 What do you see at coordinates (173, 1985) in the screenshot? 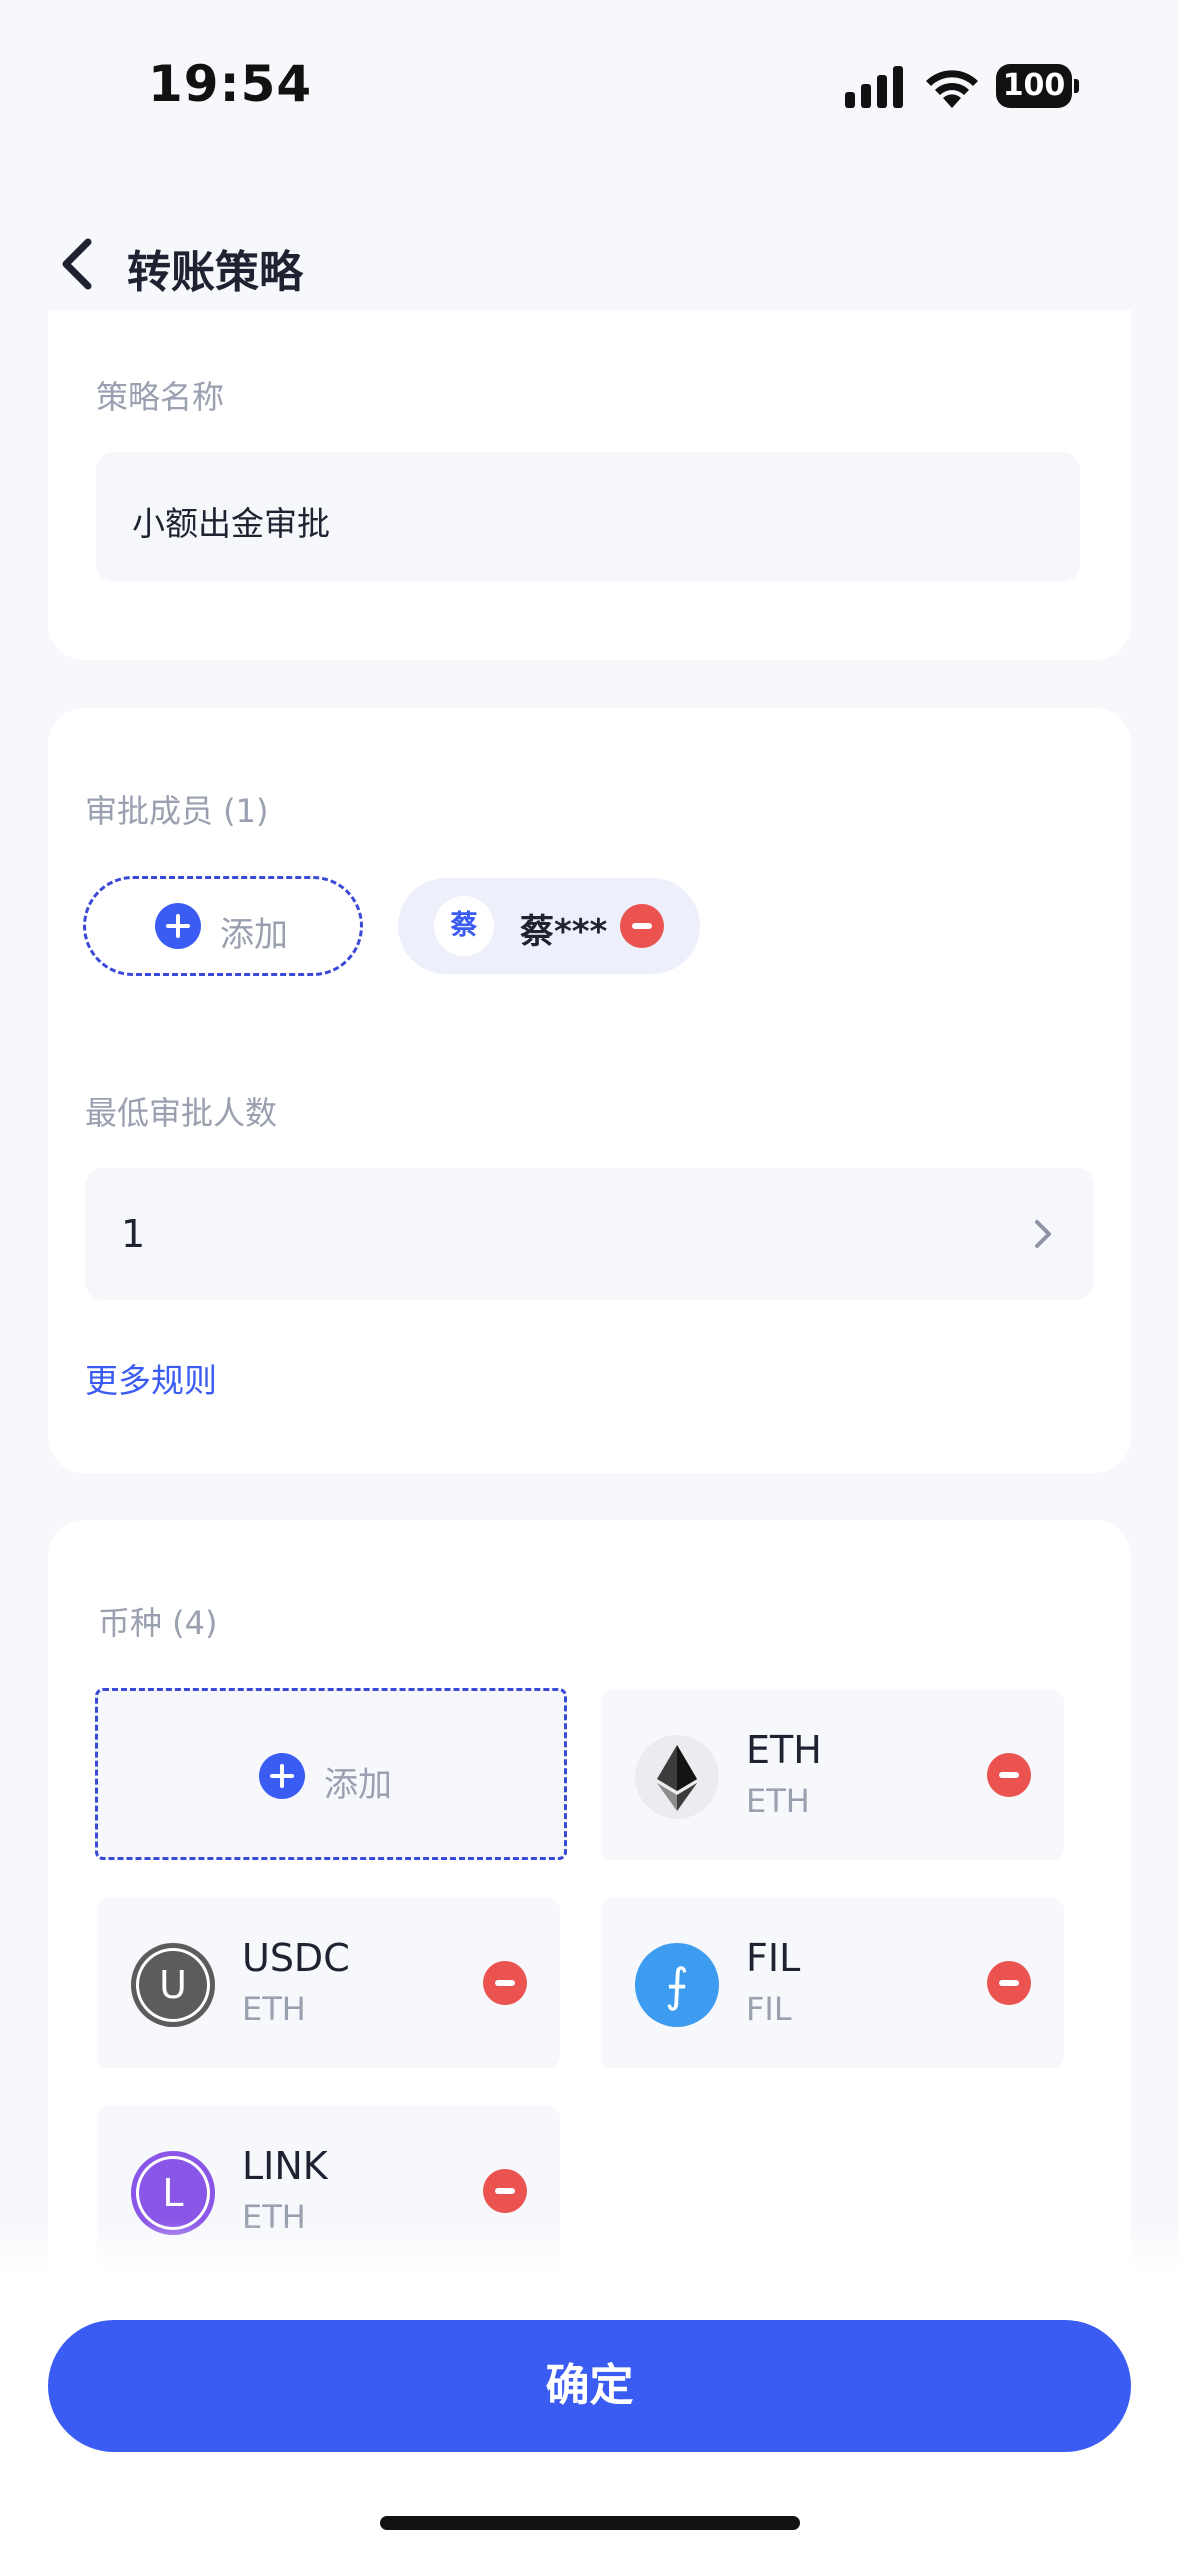
I see `usdc-icon: U` at bounding box center [173, 1985].